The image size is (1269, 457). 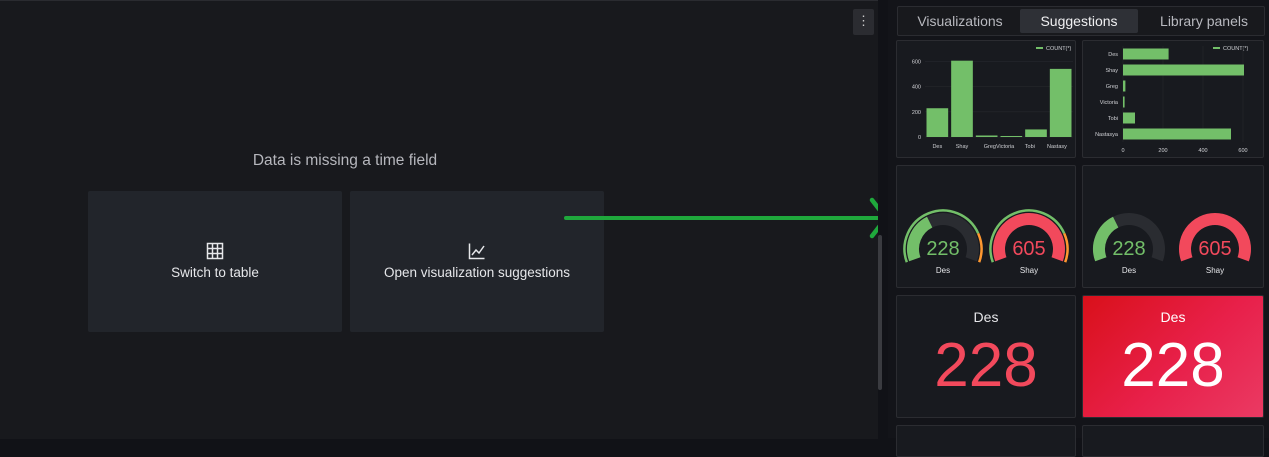 I want to click on more-vertical-icon: ⋮, so click(x=863, y=20).